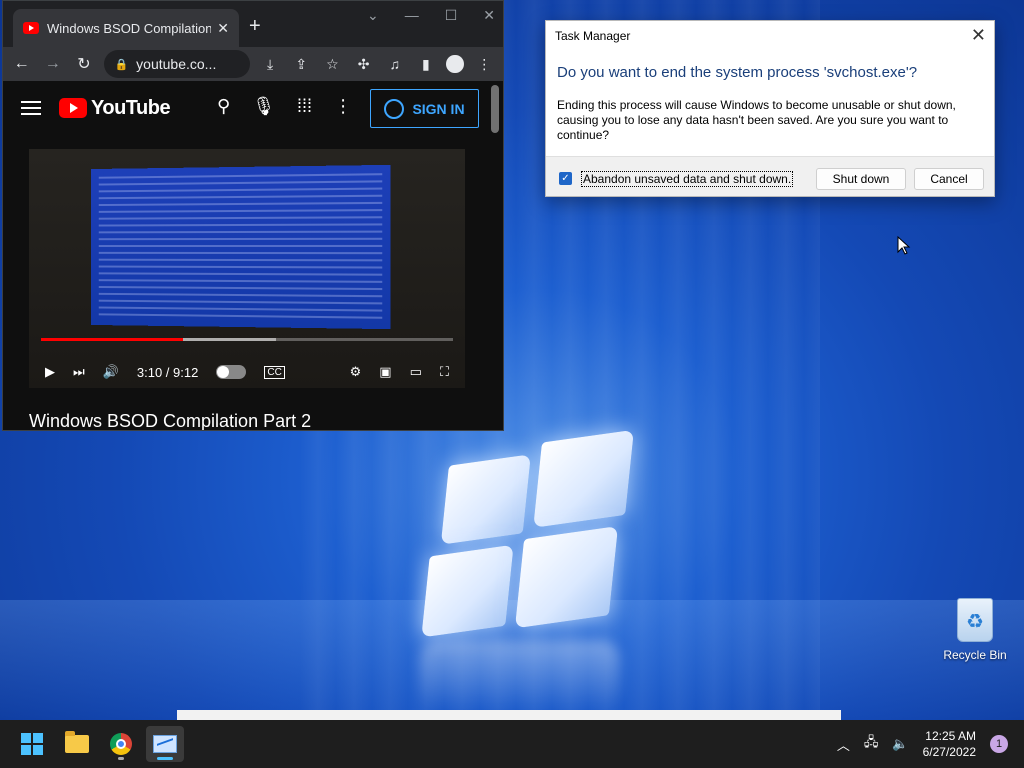  Describe the element at coordinates (111, 372) in the screenshot. I see `volume-icon: 🔊` at that location.